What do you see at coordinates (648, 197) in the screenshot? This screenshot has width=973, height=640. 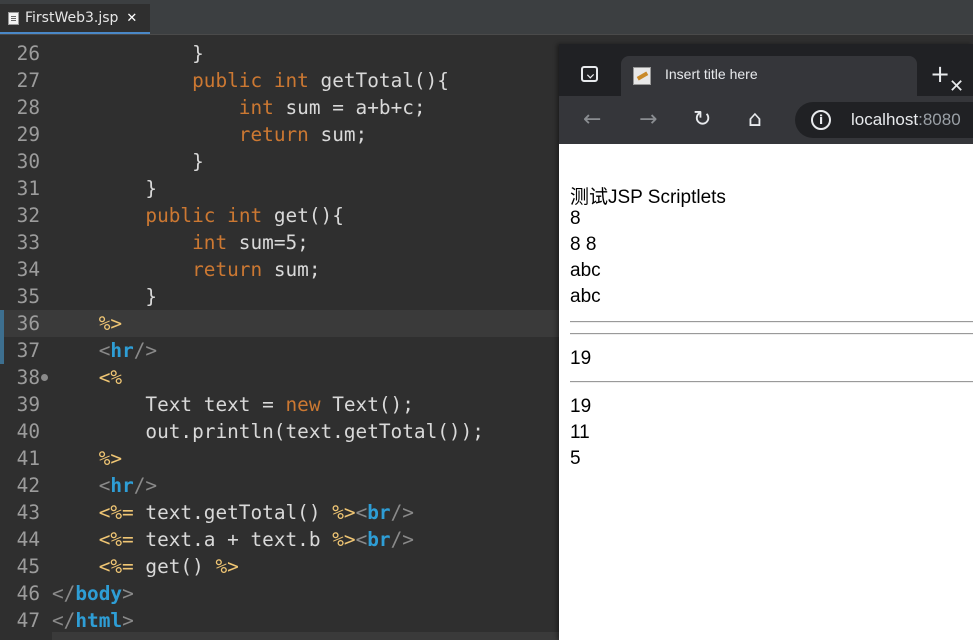 I see `page-heading: 测试JSP Scriptlets` at bounding box center [648, 197].